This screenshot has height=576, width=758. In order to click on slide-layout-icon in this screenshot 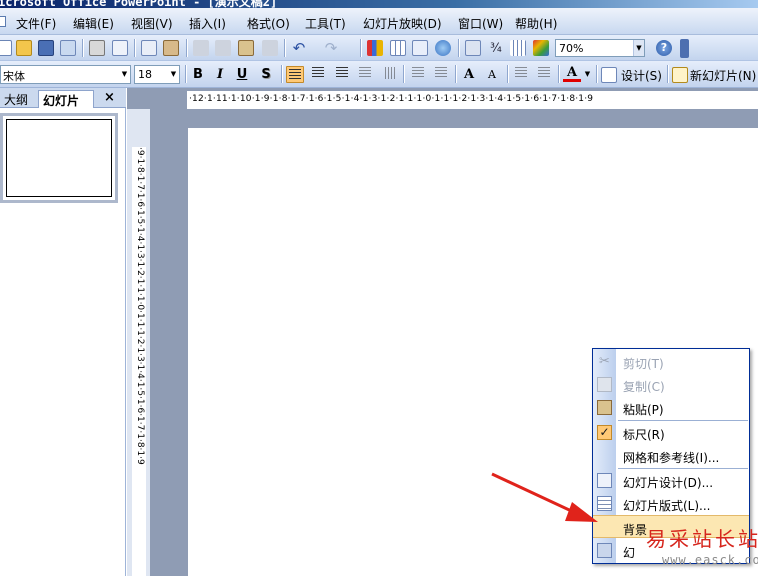, I will do `click(604, 503)`.